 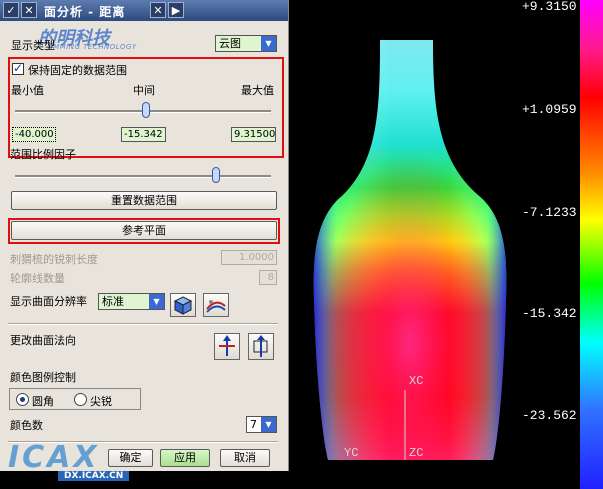 I want to click on legend-control-label: 颜色图例控制, so click(x=43, y=377).